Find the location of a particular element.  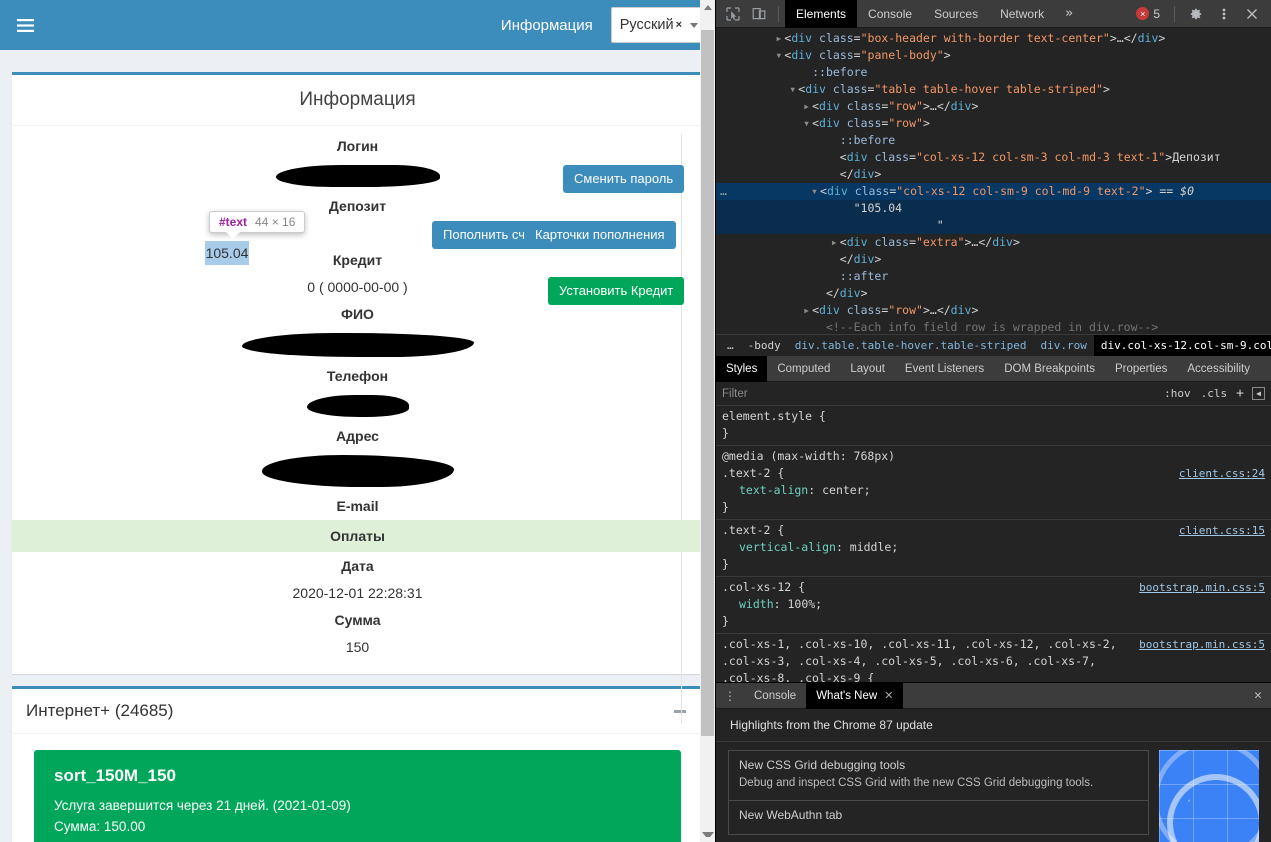

more-vertical-icon: ⋮ is located at coordinates (730, 696).